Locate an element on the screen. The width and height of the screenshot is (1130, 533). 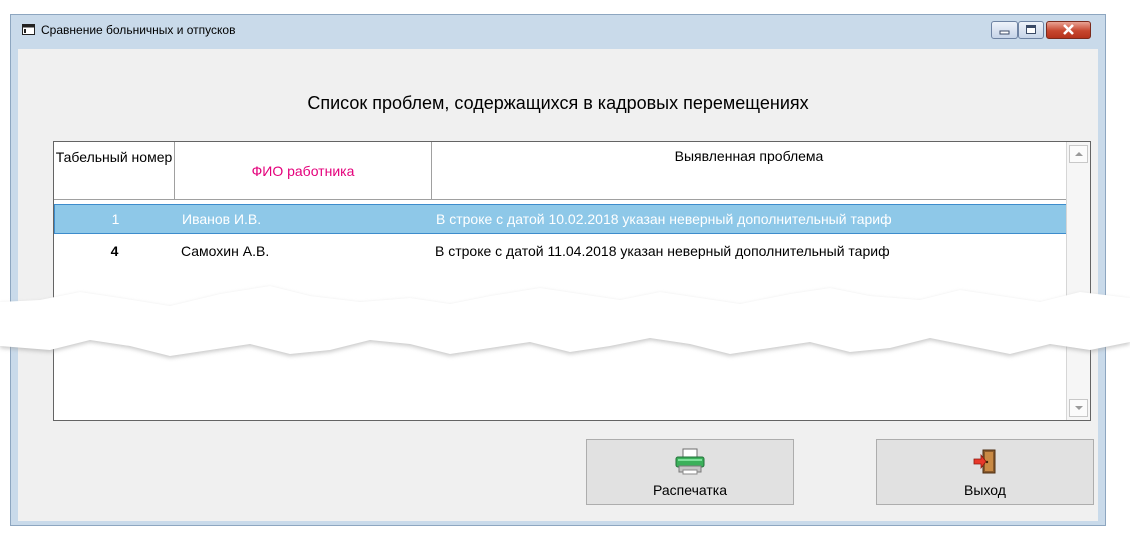
close-icon is located at coordinates (1068, 29).